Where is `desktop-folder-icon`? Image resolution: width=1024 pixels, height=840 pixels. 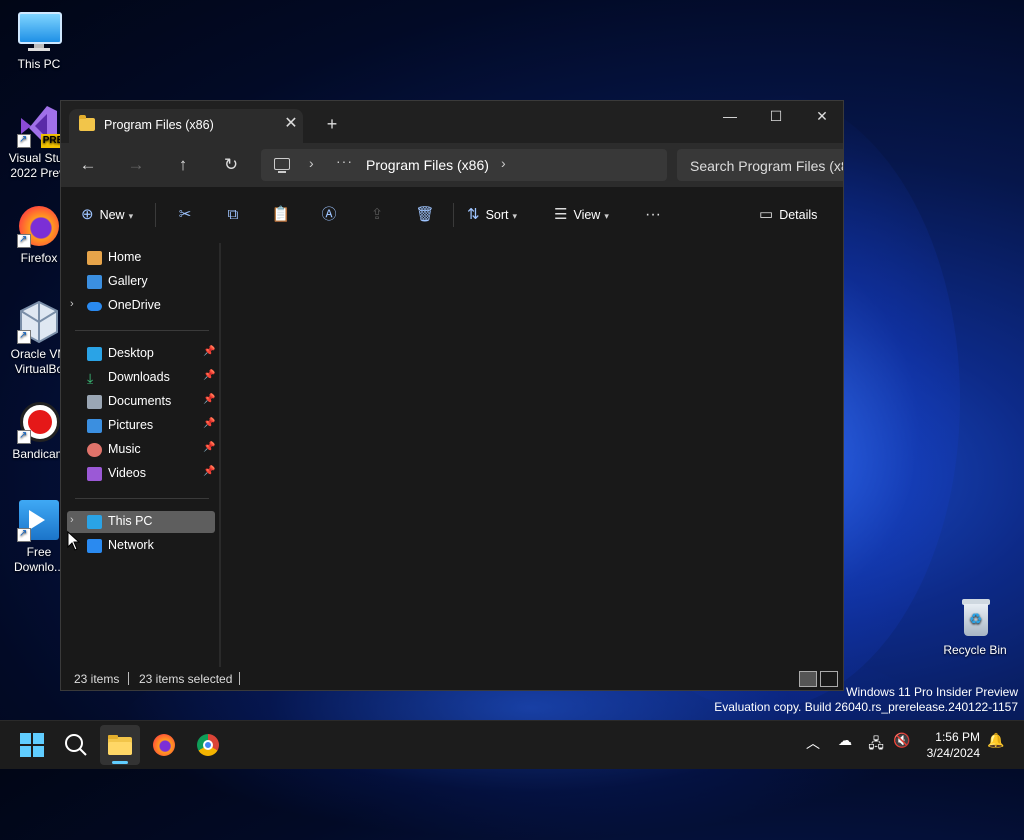
desktop-folder-icon is located at coordinates (94, 354).